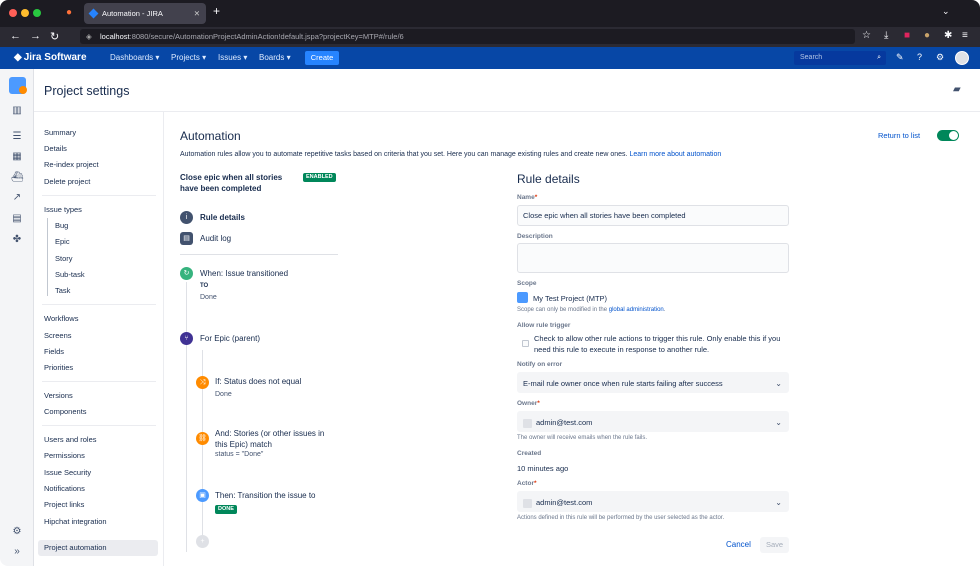  What do you see at coordinates (258, 381) in the screenshot?
I see `condition-step: If: Status does not equal` at bounding box center [258, 381].